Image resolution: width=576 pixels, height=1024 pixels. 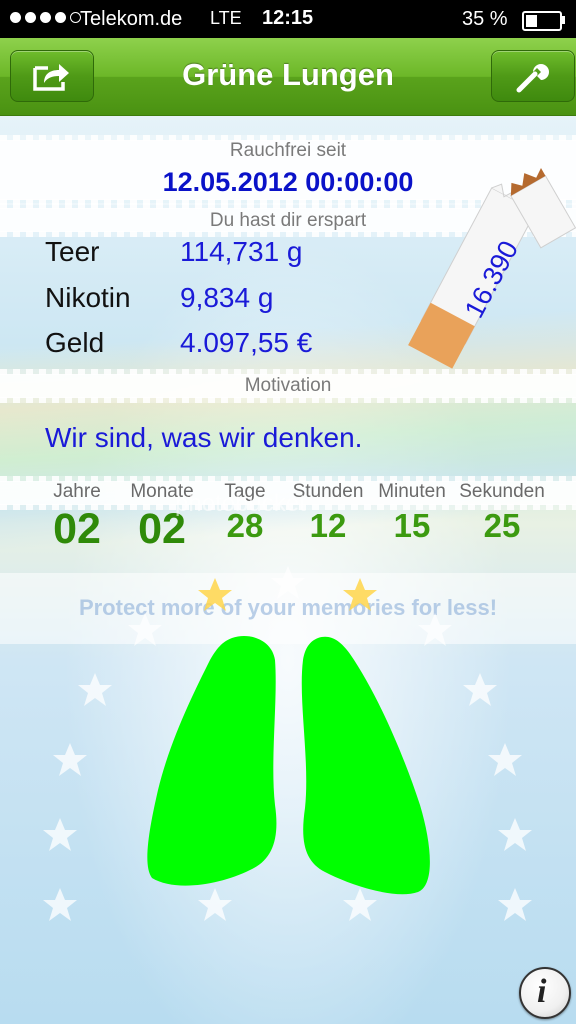 I want to click on motivation-quote: Wir sind, was wir denken., so click(x=204, y=437).